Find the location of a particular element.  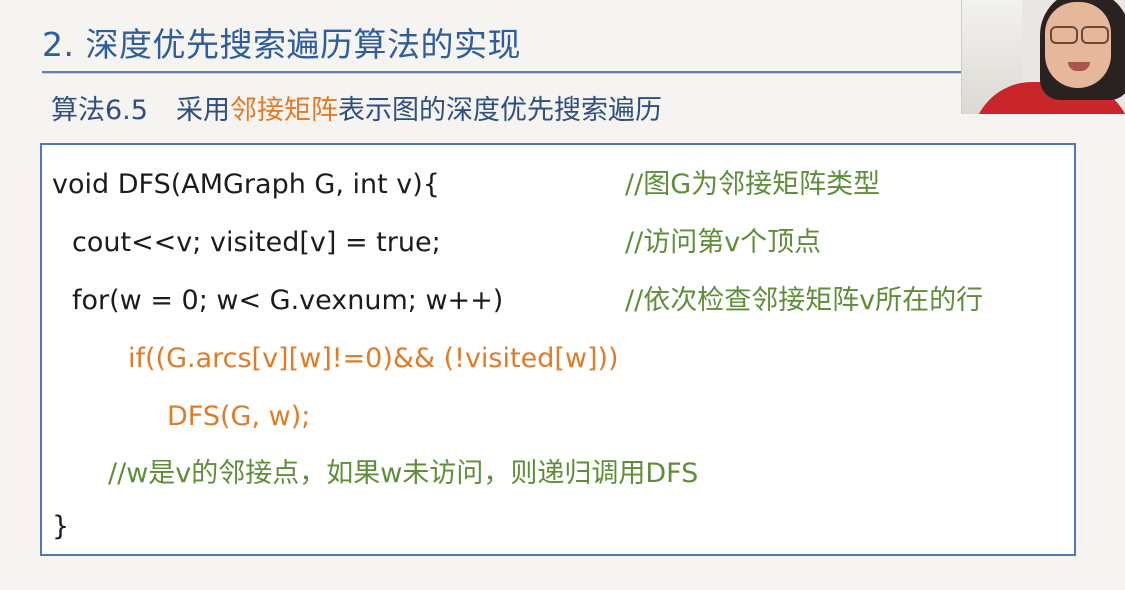

slide-subtitle: 算法6.5 采用邻接矩阵表示图的深度优先搜索遍历 is located at coordinates (356, 107).